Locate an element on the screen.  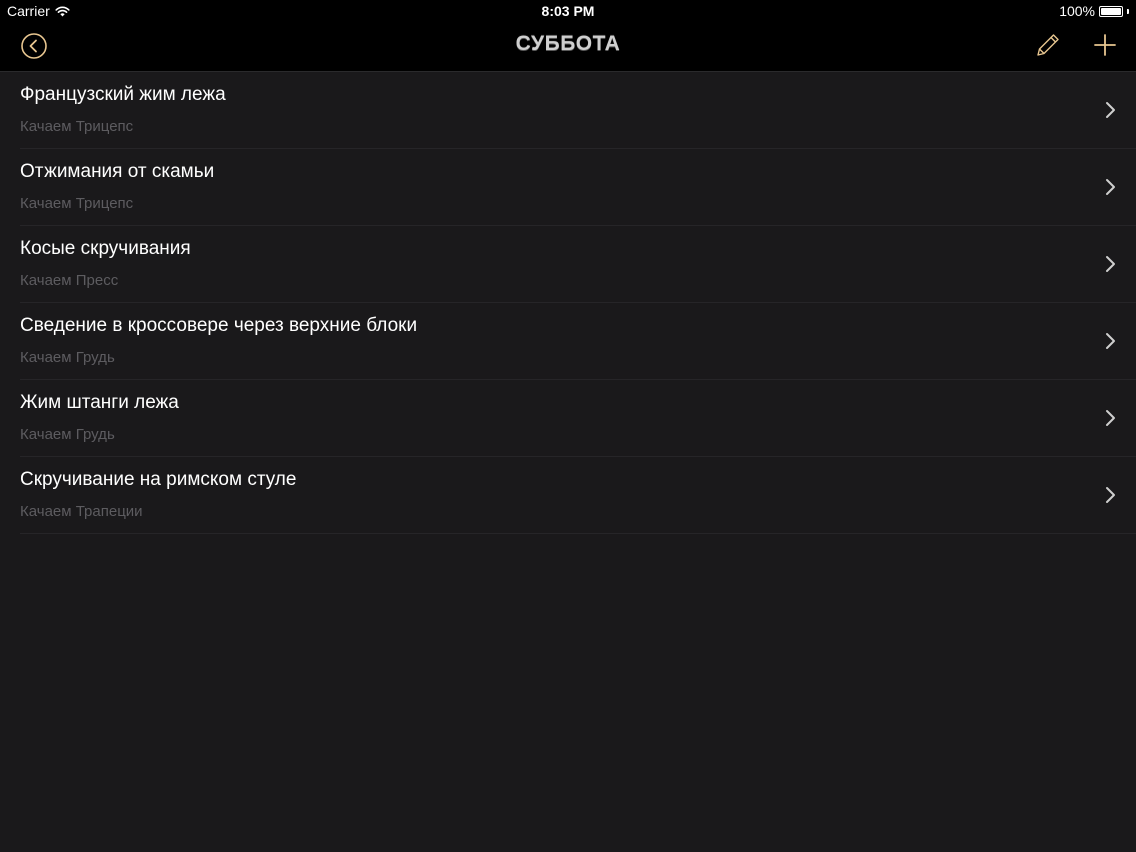
battery-tip is located at coordinates (1128, 11).